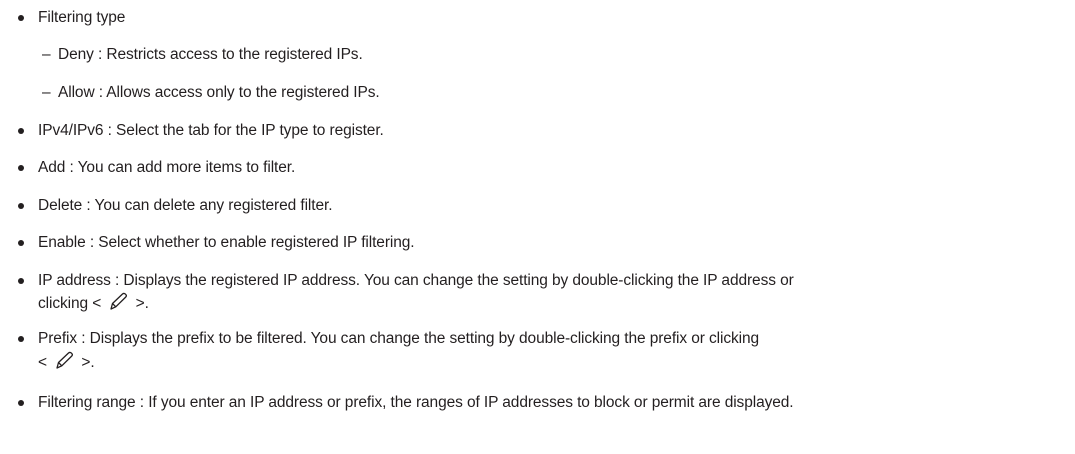 The width and height of the screenshot is (1075, 454). I want to click on list-item-add: Add : You can add more items to filter., so click(156, 168).